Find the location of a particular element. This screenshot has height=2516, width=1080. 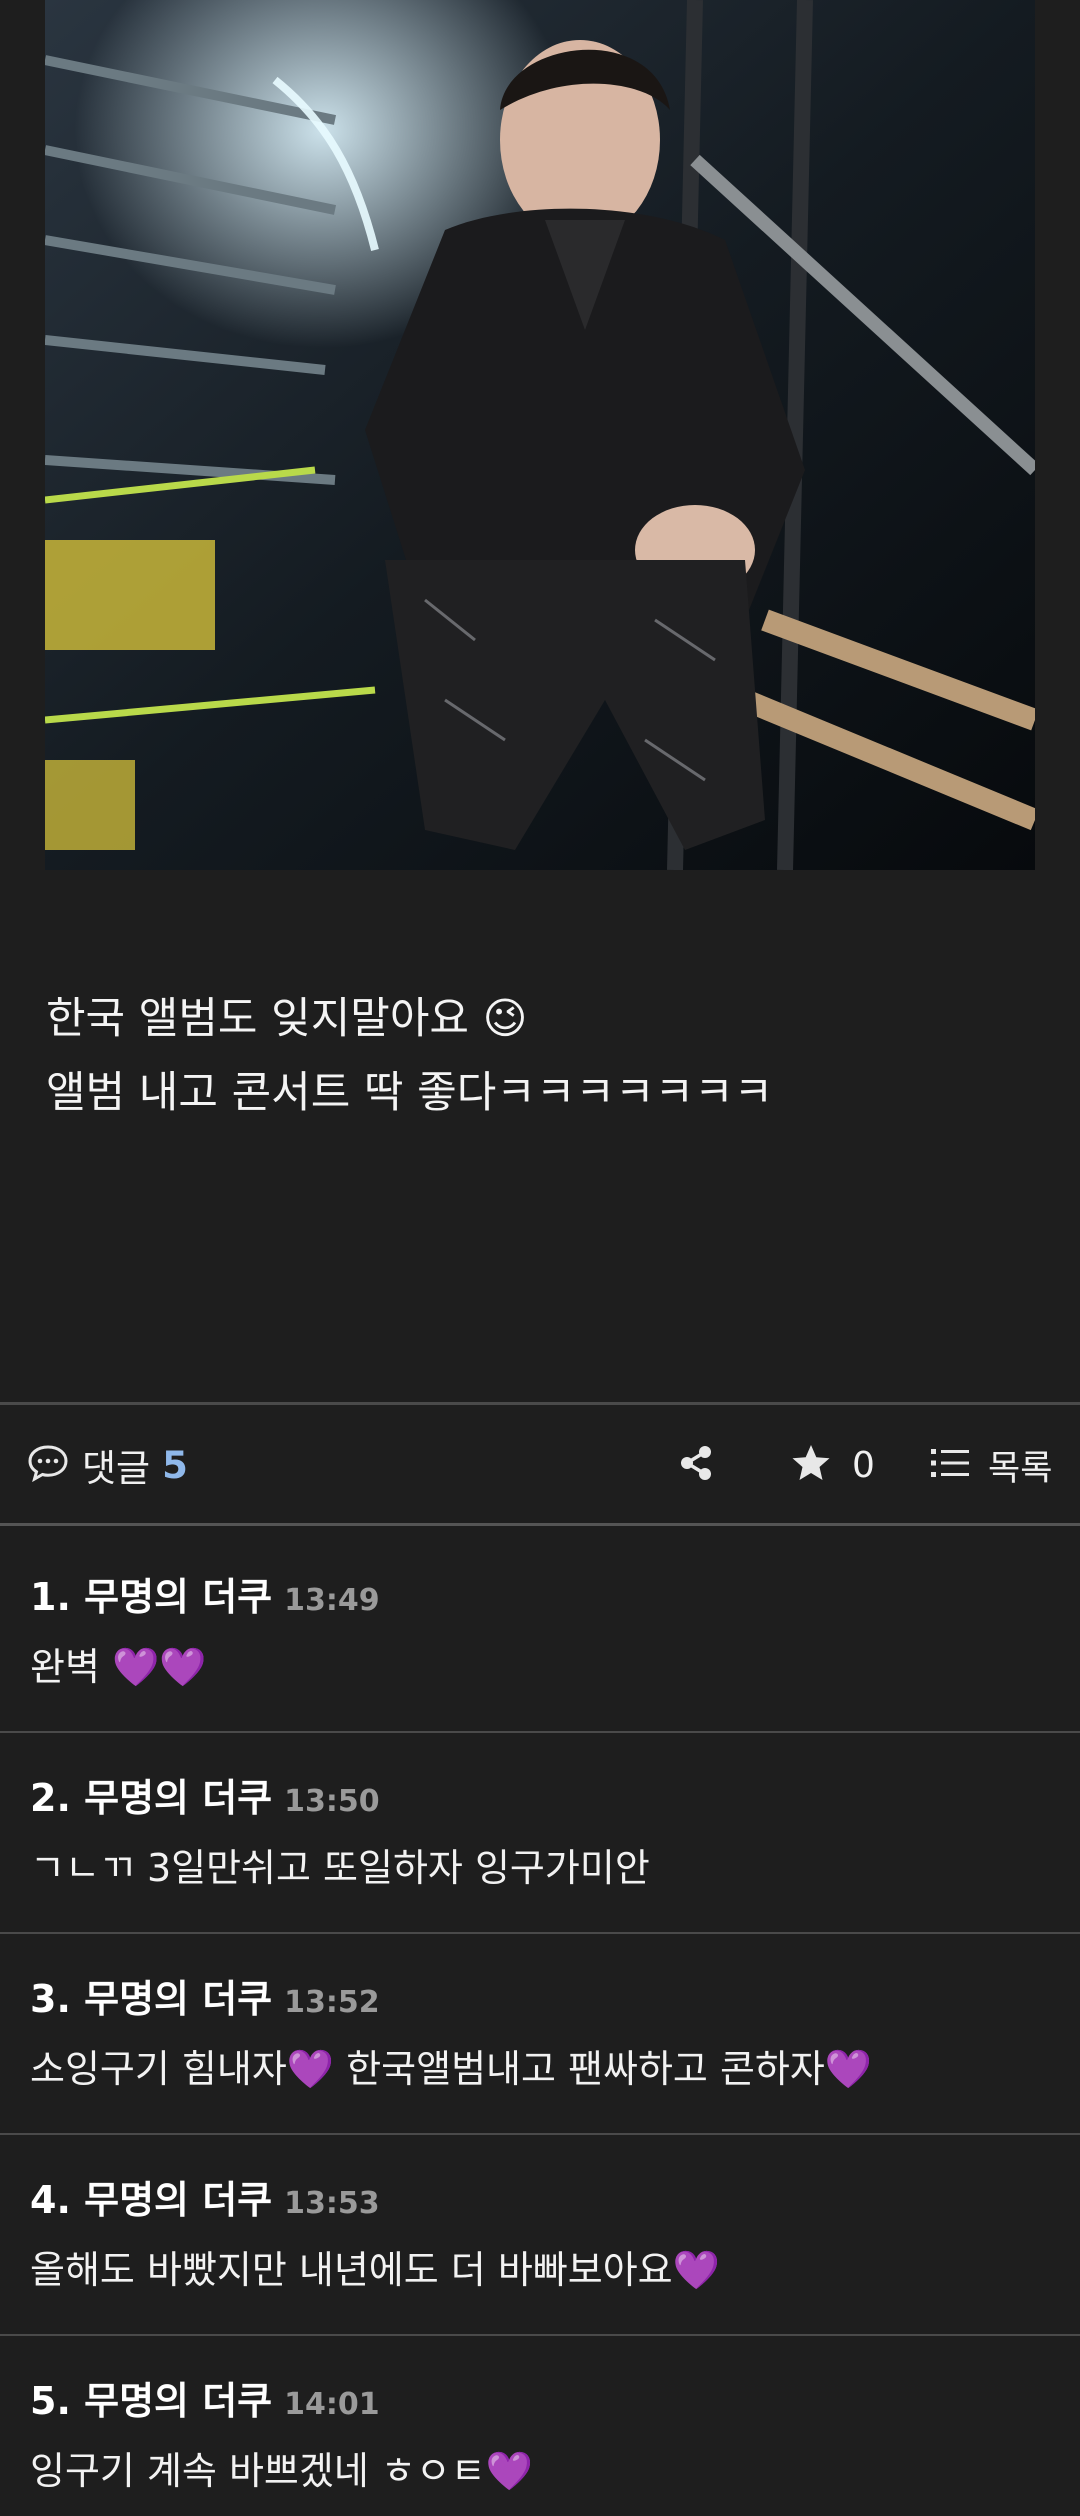

star-button: 0 is located at coordinates (832, 1465).